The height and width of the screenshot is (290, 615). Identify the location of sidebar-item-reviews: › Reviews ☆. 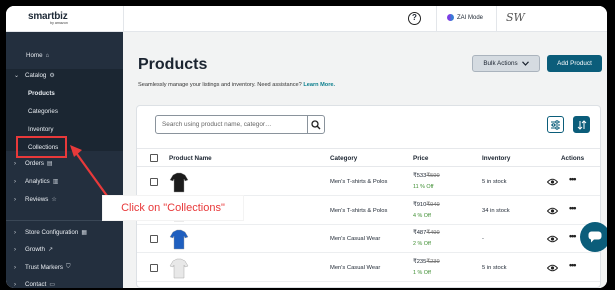
(35, 199).